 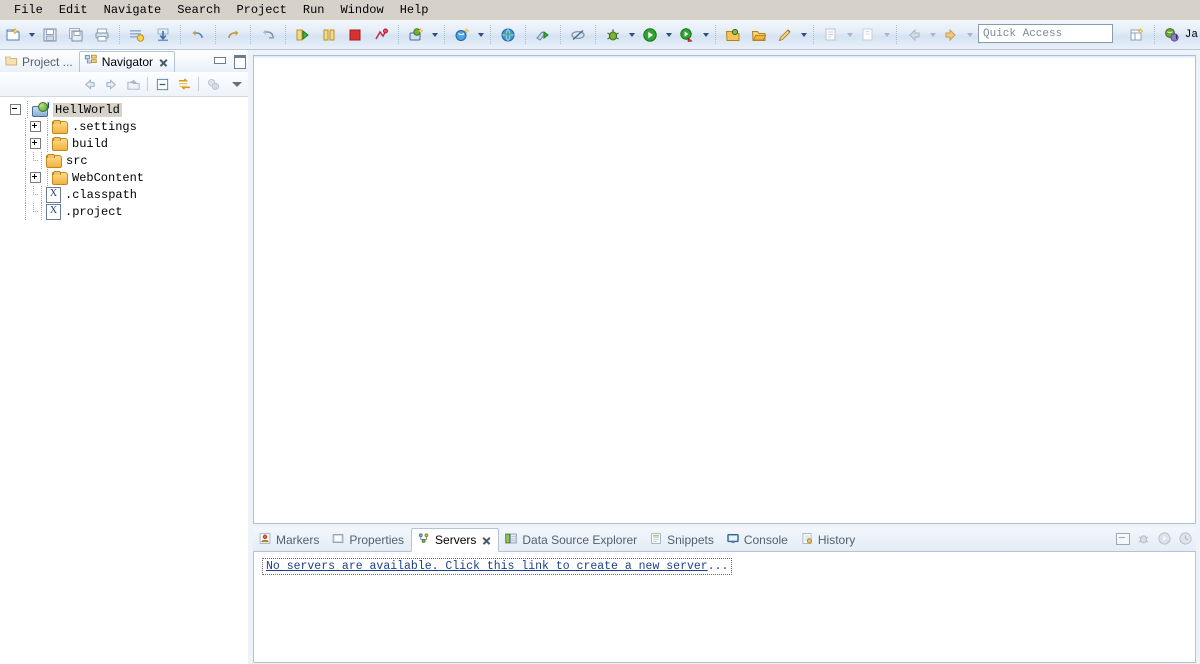 What do you see at coordinates (759, 35) in the screenshot?
I see `open-resource-icon` at bounding box center [759, 35].